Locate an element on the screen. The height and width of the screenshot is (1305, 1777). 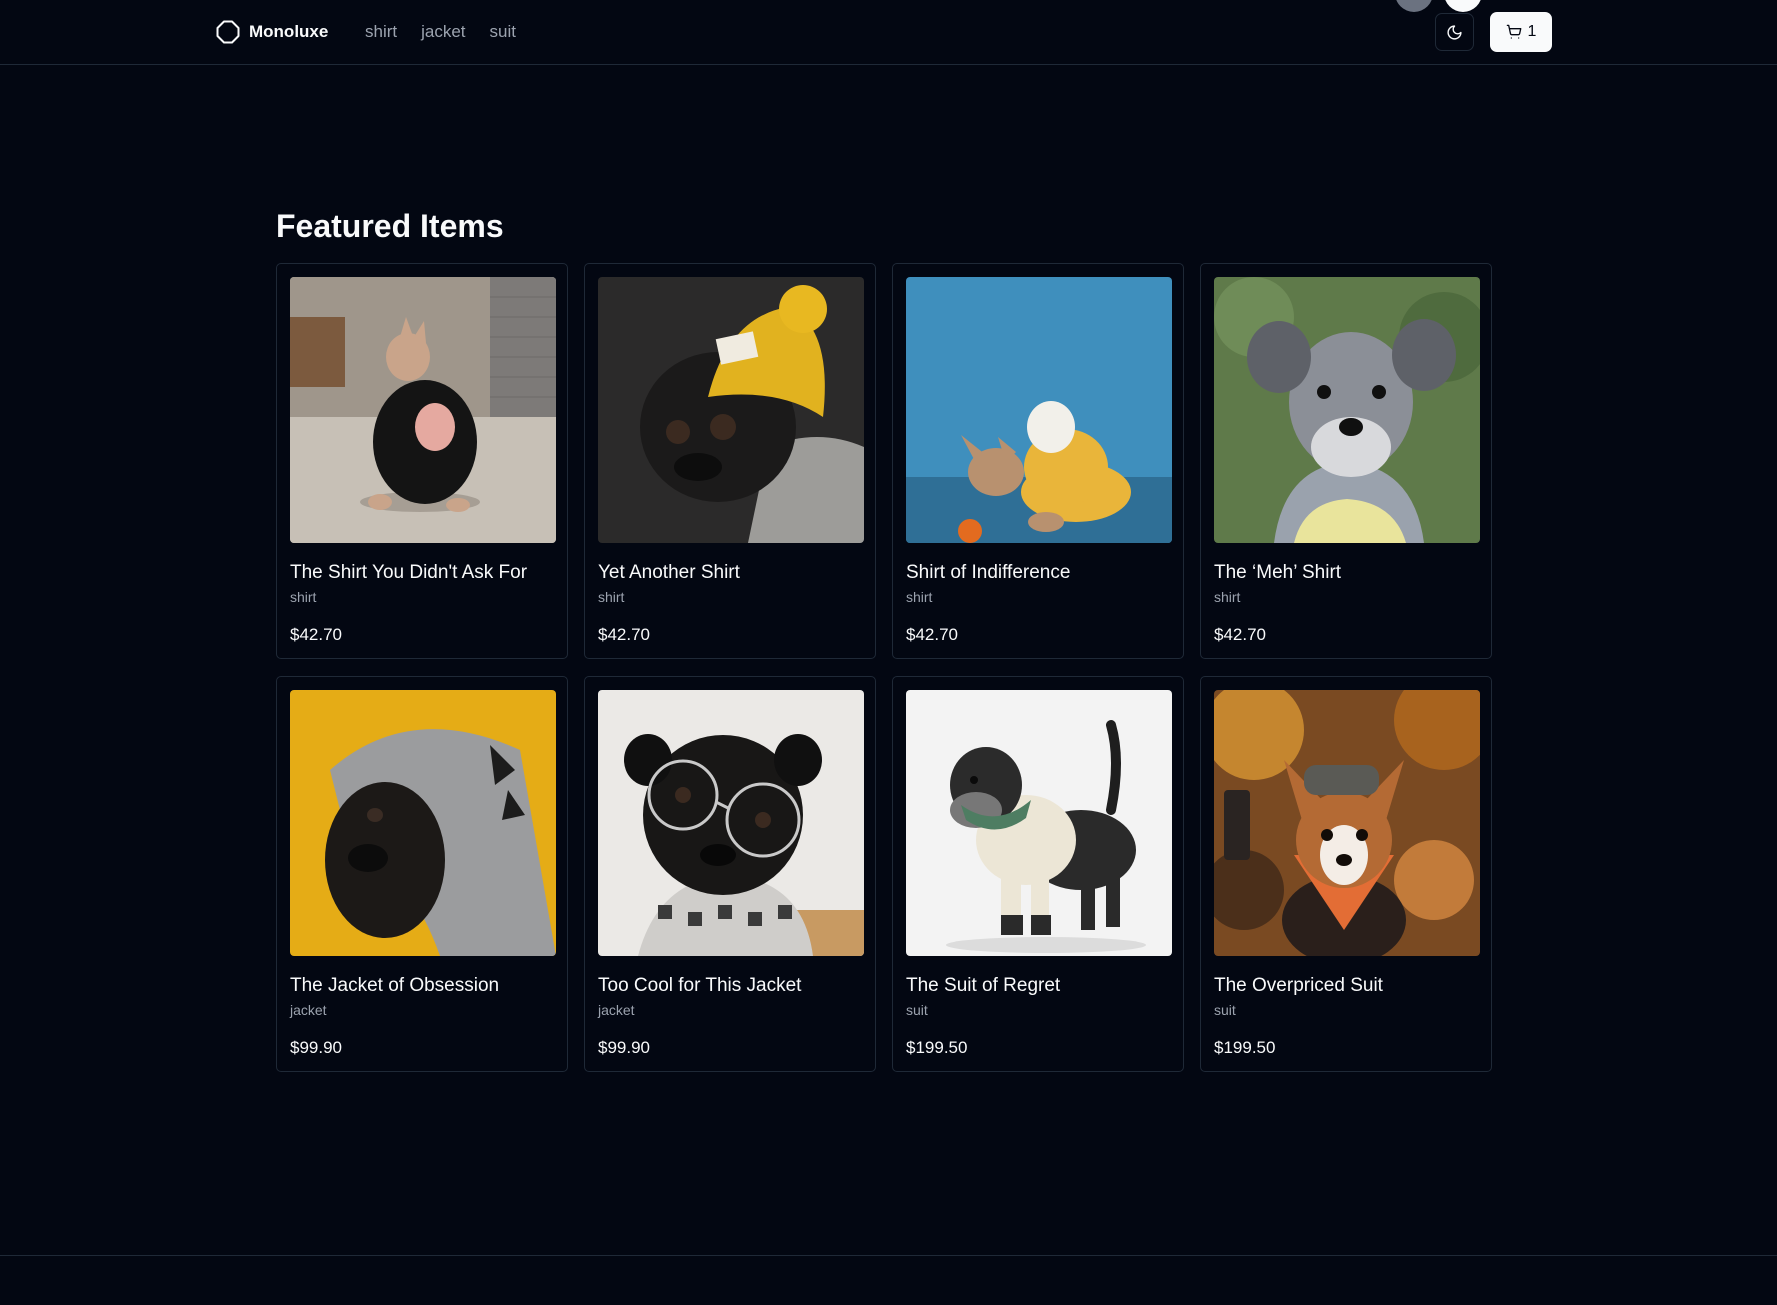
floating-dot-gray is located at coordinates (1414, 6).